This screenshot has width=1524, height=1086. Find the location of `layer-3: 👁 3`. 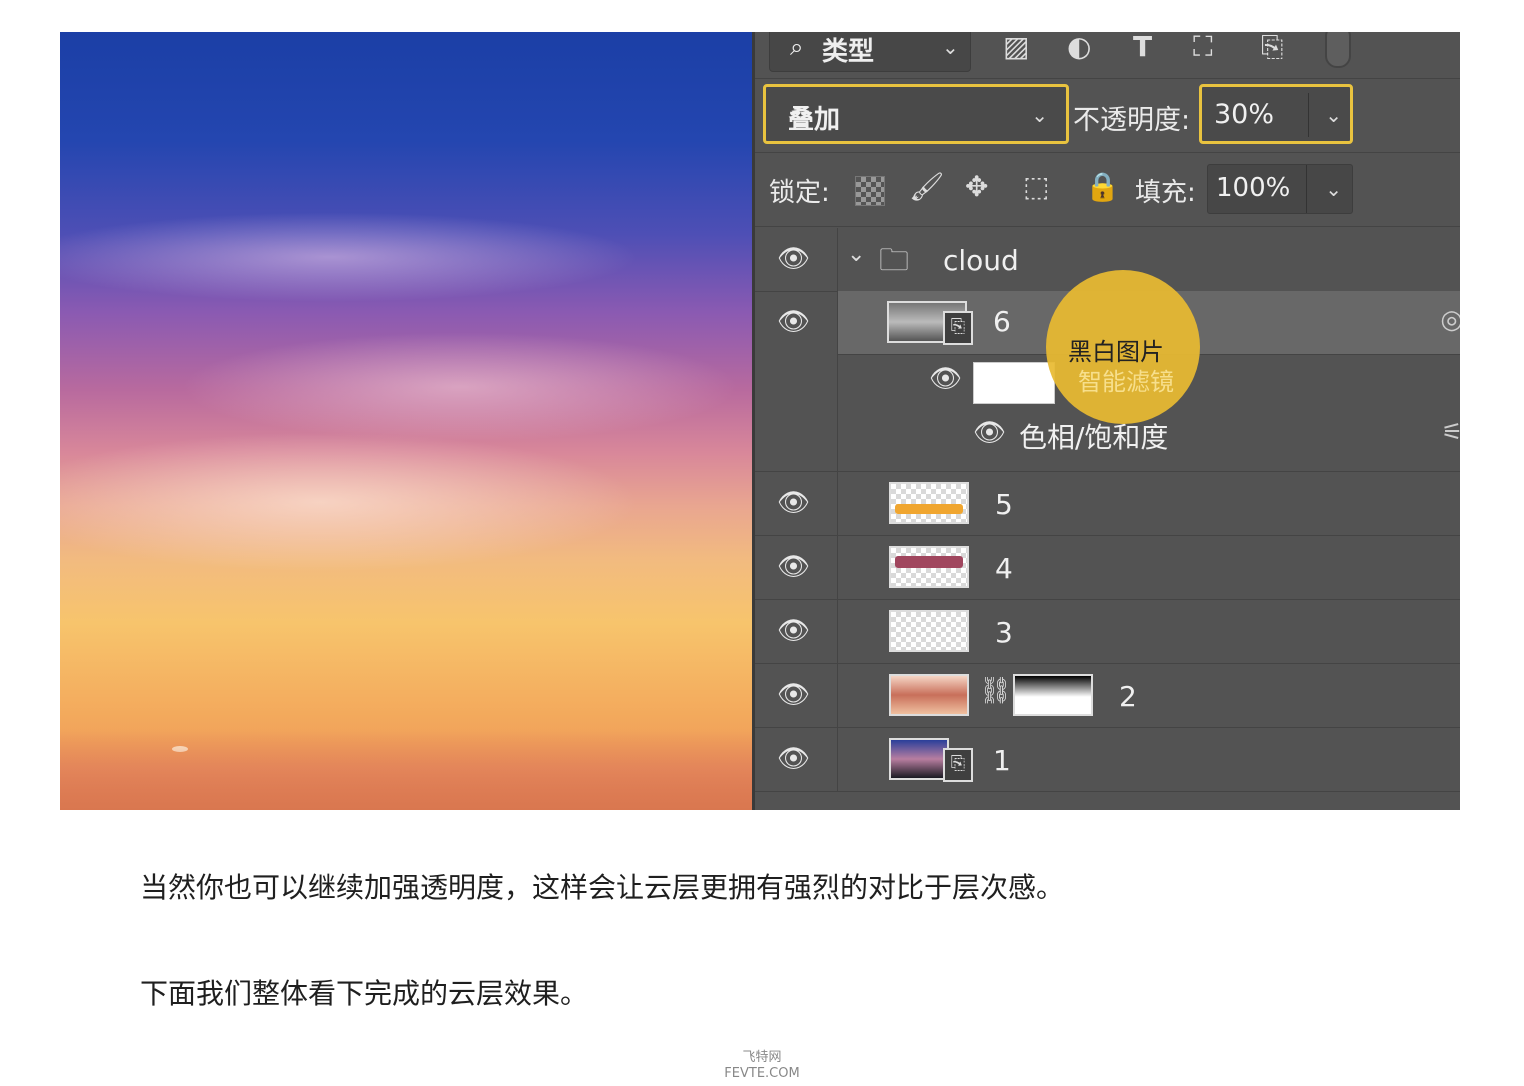

layer-3: 👁 3 is located at coordinates (1107, 632).